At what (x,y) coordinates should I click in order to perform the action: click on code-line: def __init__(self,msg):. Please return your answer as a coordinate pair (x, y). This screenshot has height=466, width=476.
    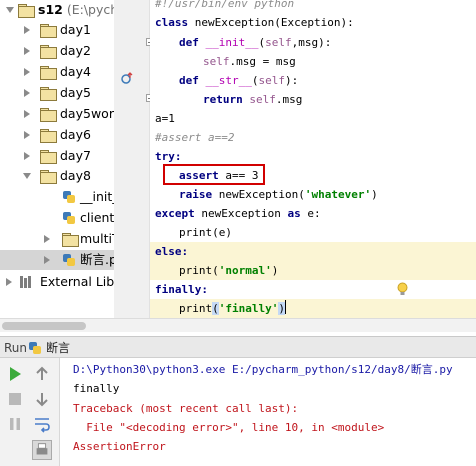
    Looking at the image, I should click on (313, 42).